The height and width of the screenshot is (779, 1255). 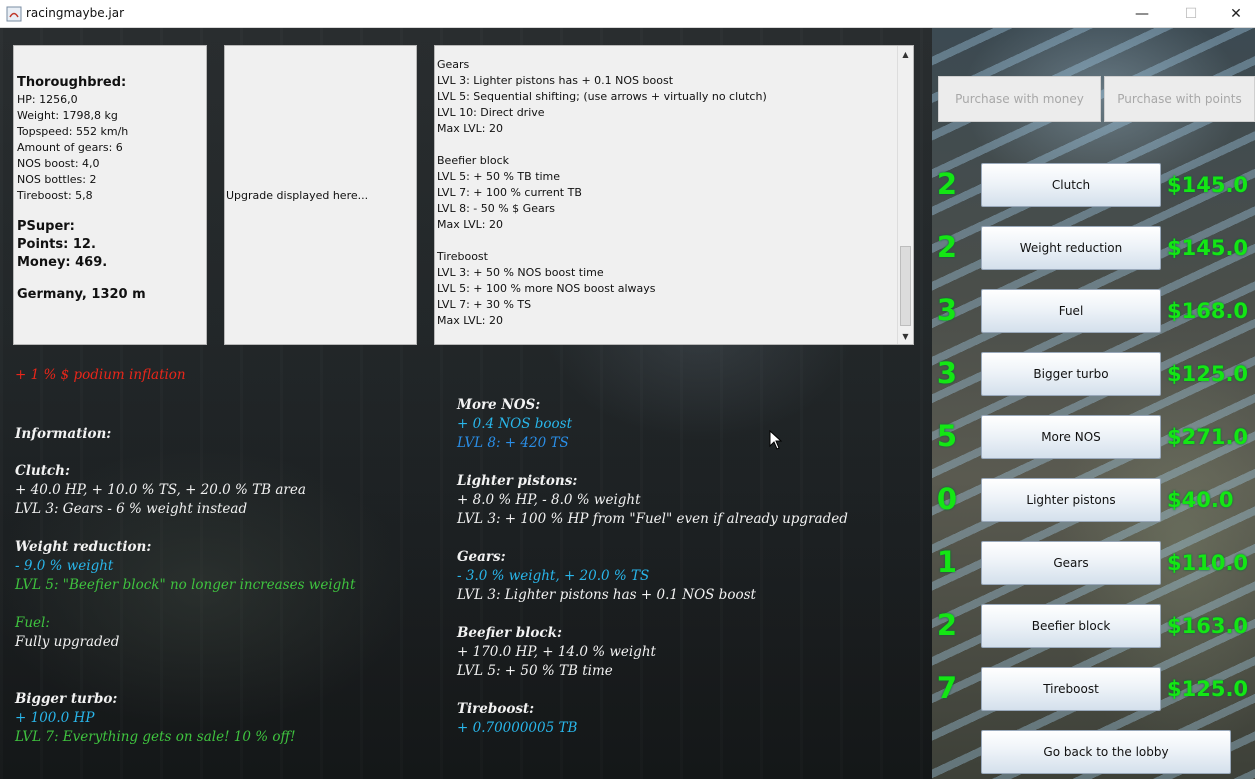 I want to click on podium-inflation-text: + 1 % $ podium inflation, so click(x=100, y=375).